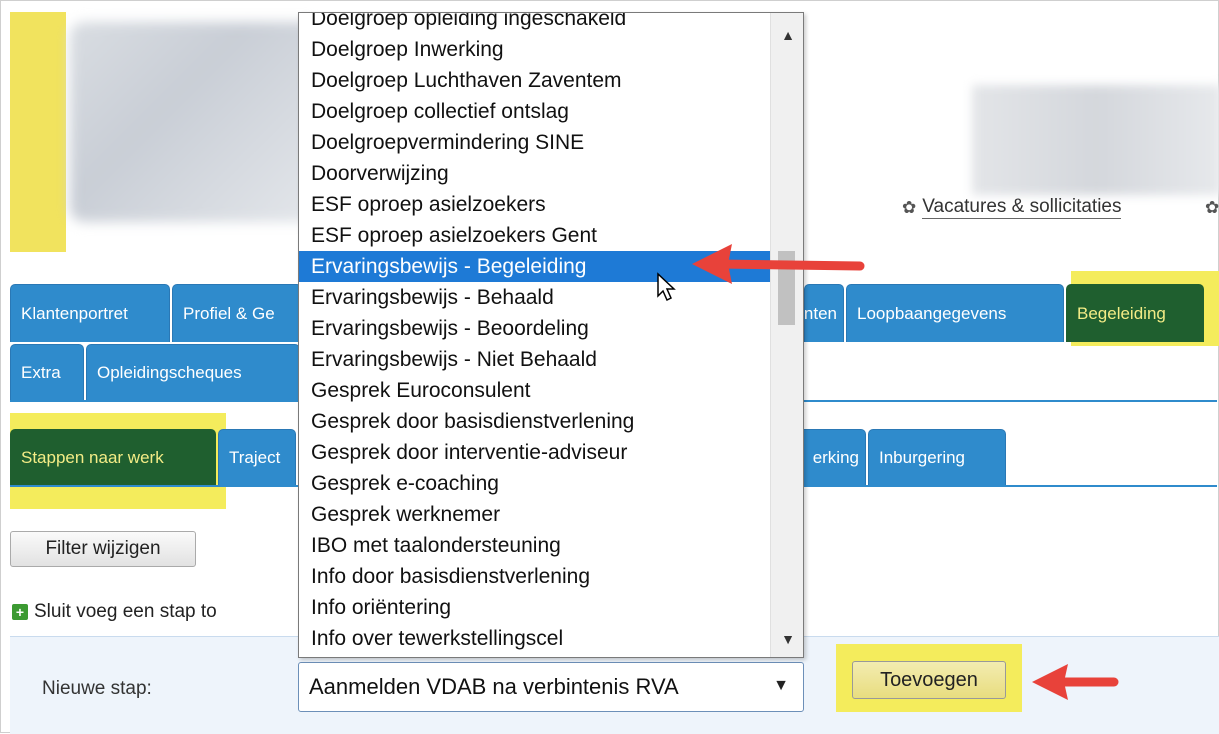 Image resolution: width=1219 pixels, height=734 pixels. I want to click on new-step-select: Aanmelden VDAB na verbintenis RVA ▼, so click(551, 687).